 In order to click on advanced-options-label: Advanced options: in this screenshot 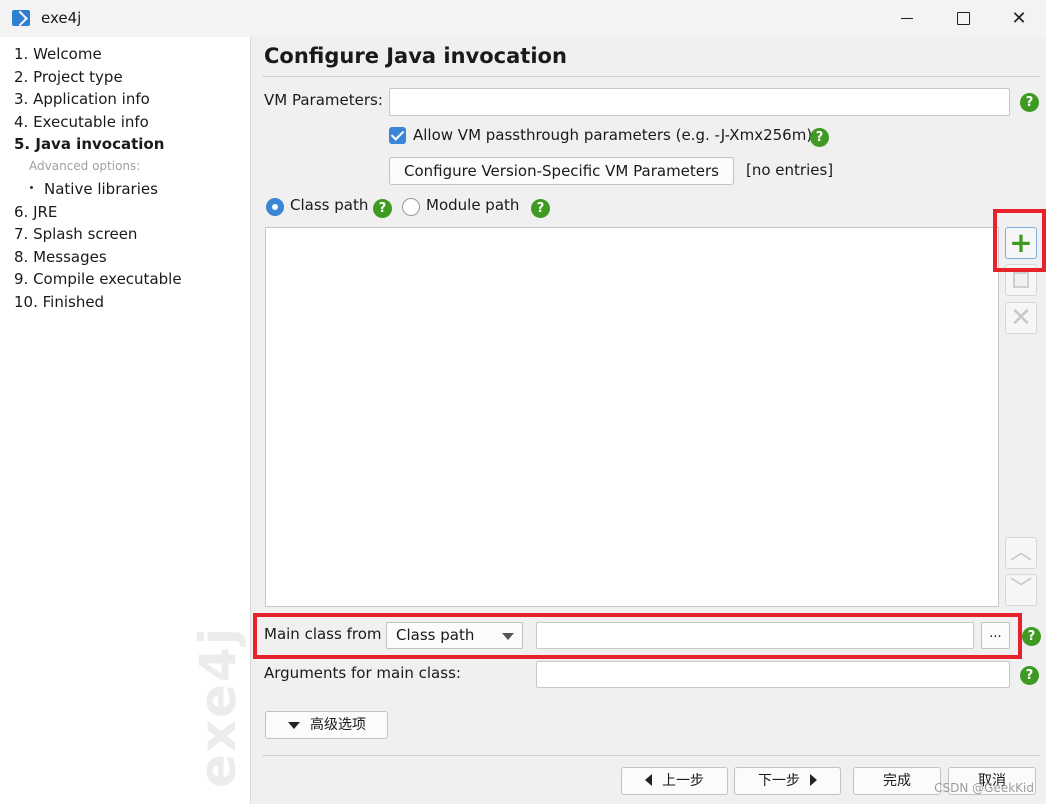, I will do `click(85, 166)`.